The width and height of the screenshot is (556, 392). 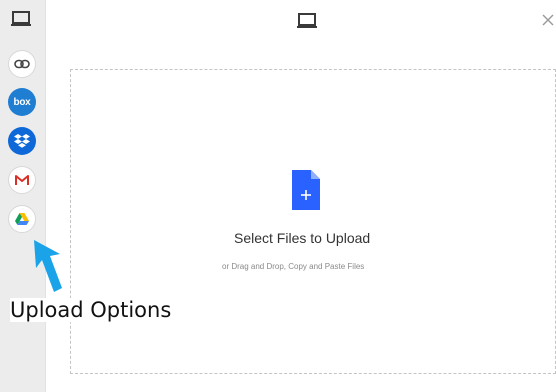 I want to click on source-box: box, so click(x=22, y=102).